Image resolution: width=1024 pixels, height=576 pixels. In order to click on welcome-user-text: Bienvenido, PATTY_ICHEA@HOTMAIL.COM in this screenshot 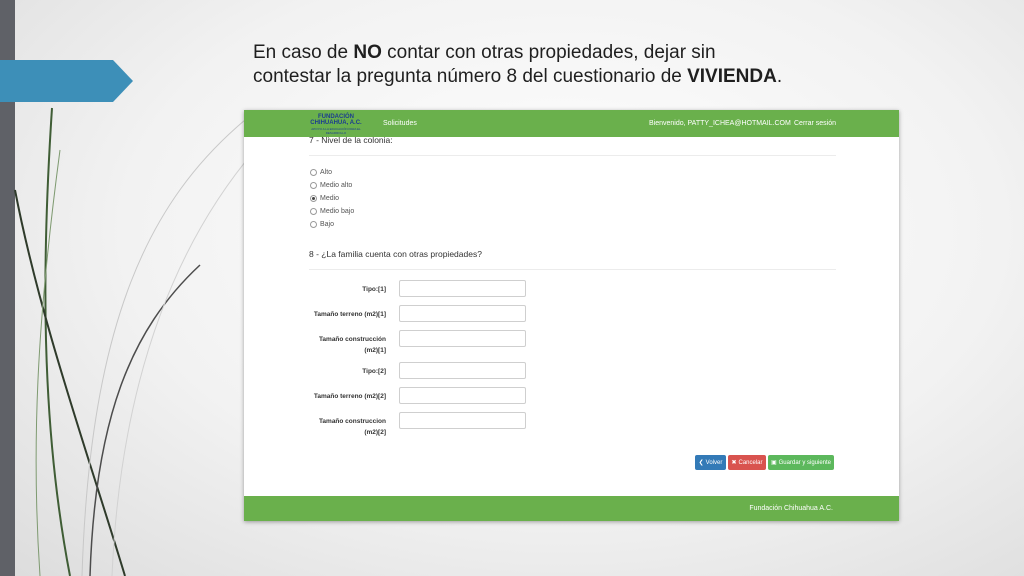, I will do `click(720, 123)`.